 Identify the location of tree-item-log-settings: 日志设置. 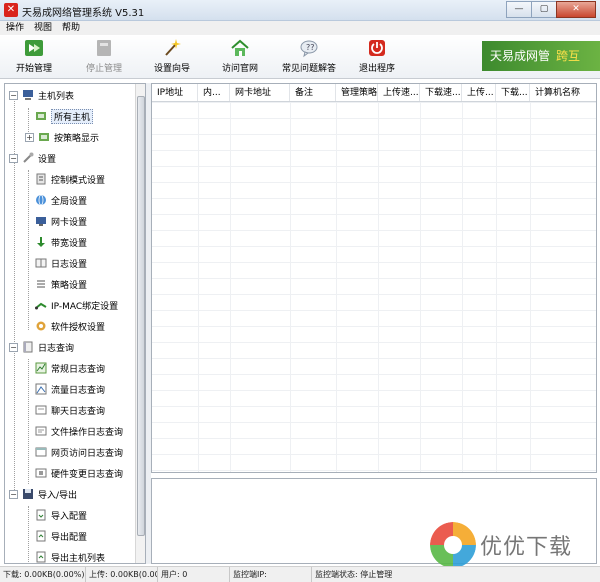
(61, 263).